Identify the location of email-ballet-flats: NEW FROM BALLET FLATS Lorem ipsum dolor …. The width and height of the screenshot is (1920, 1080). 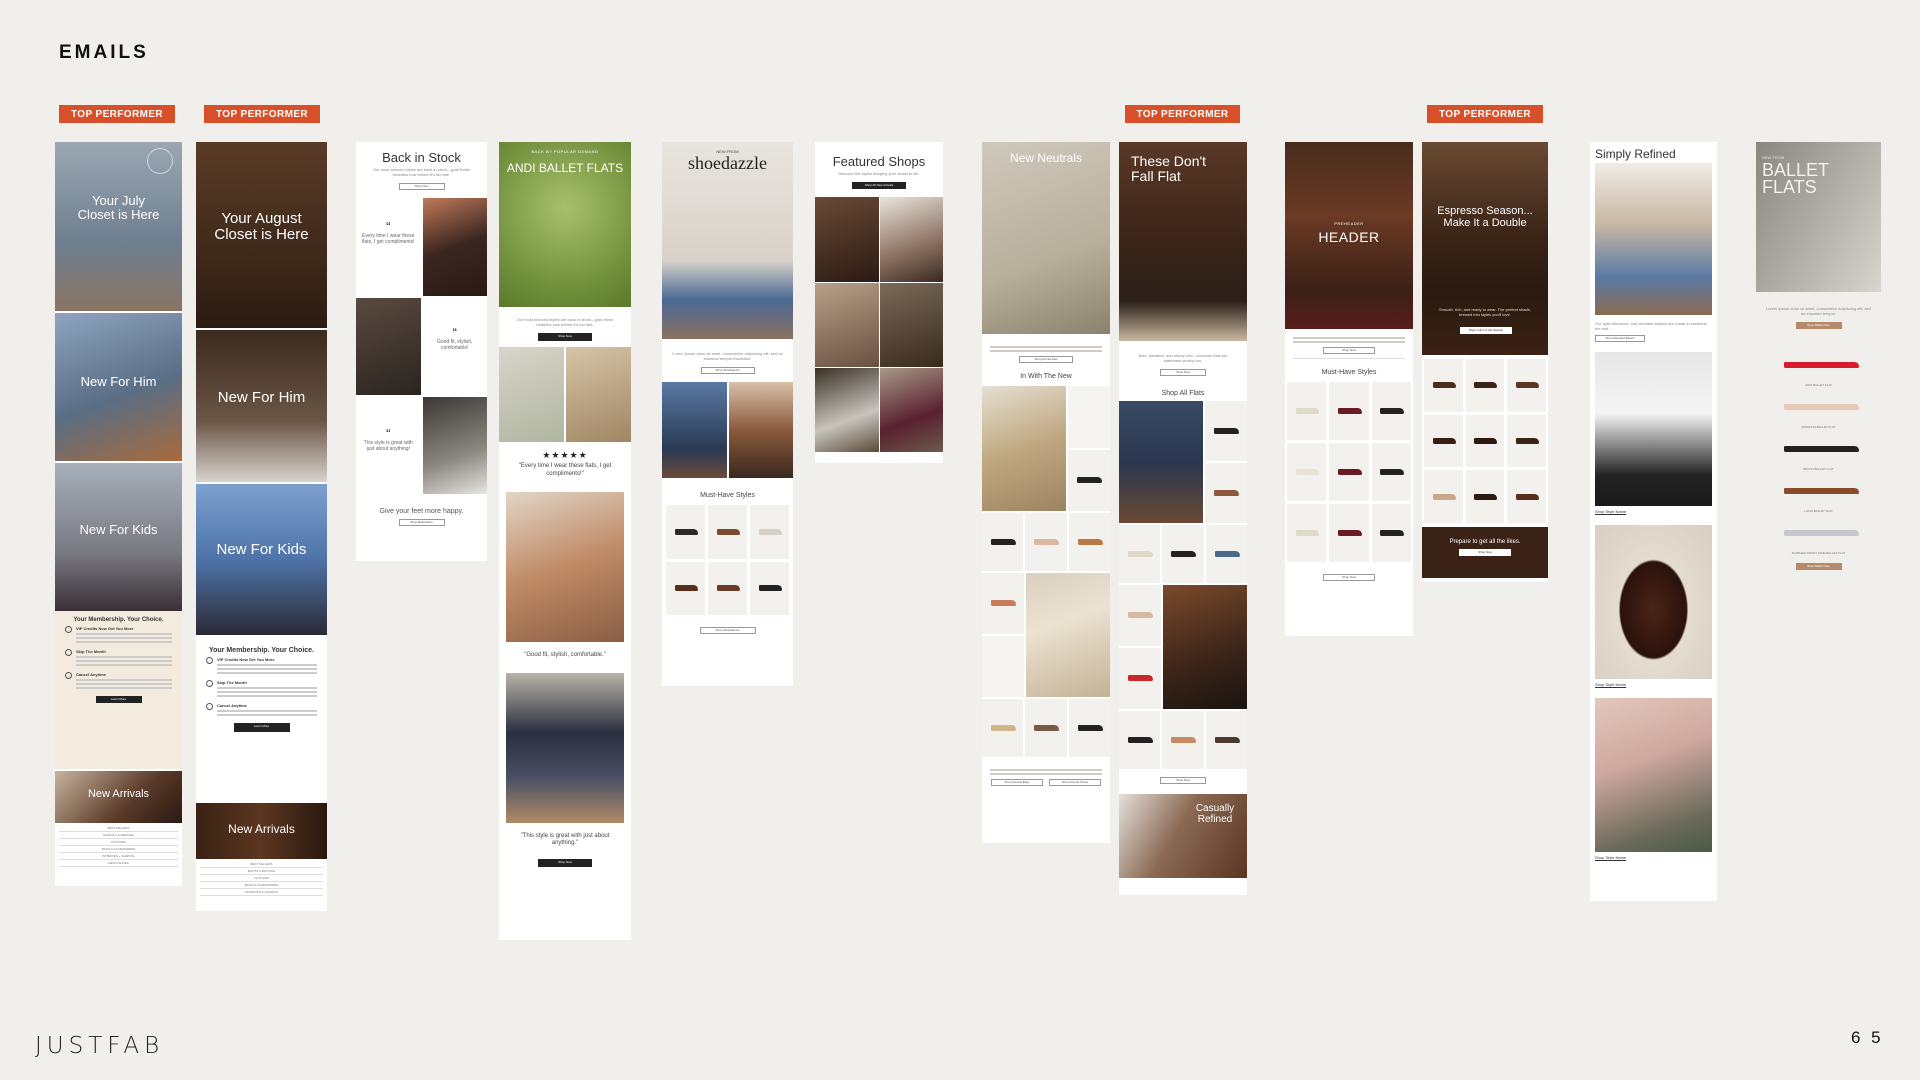
(1818, 392).